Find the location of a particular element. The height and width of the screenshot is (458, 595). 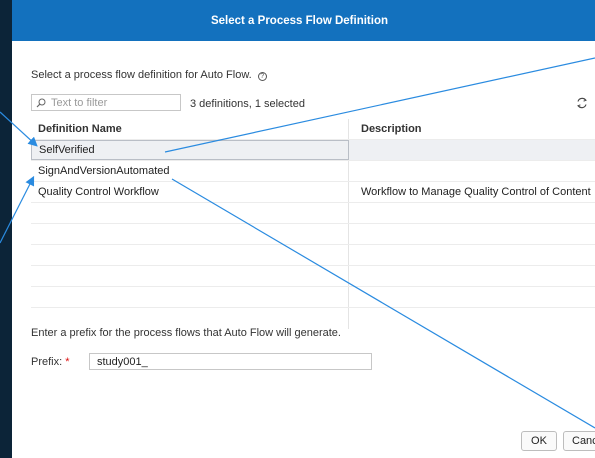

info-icon: ? is located at coordinates (262, 76).